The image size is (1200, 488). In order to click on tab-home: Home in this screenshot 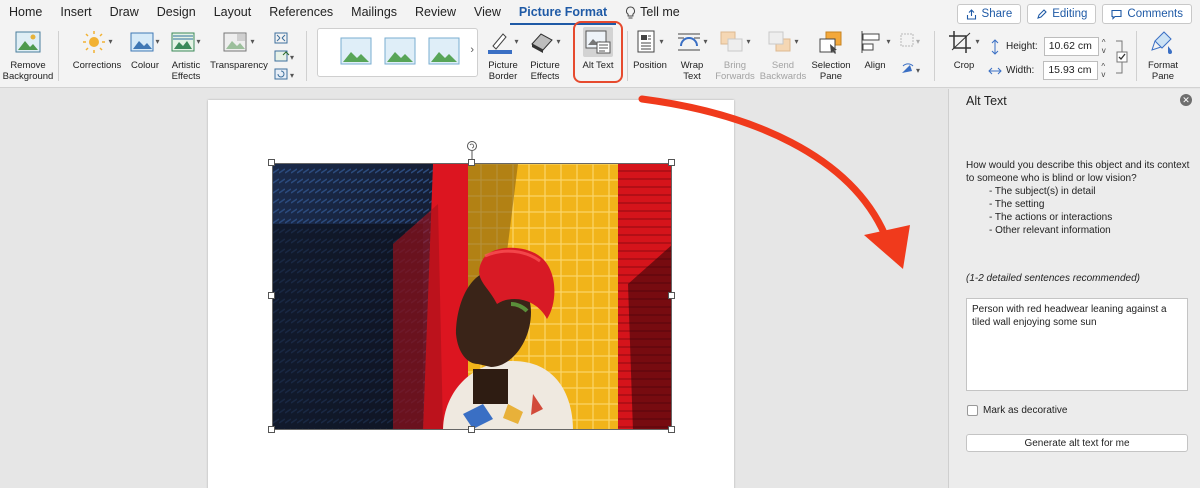, I will do `click(25, 12)`.